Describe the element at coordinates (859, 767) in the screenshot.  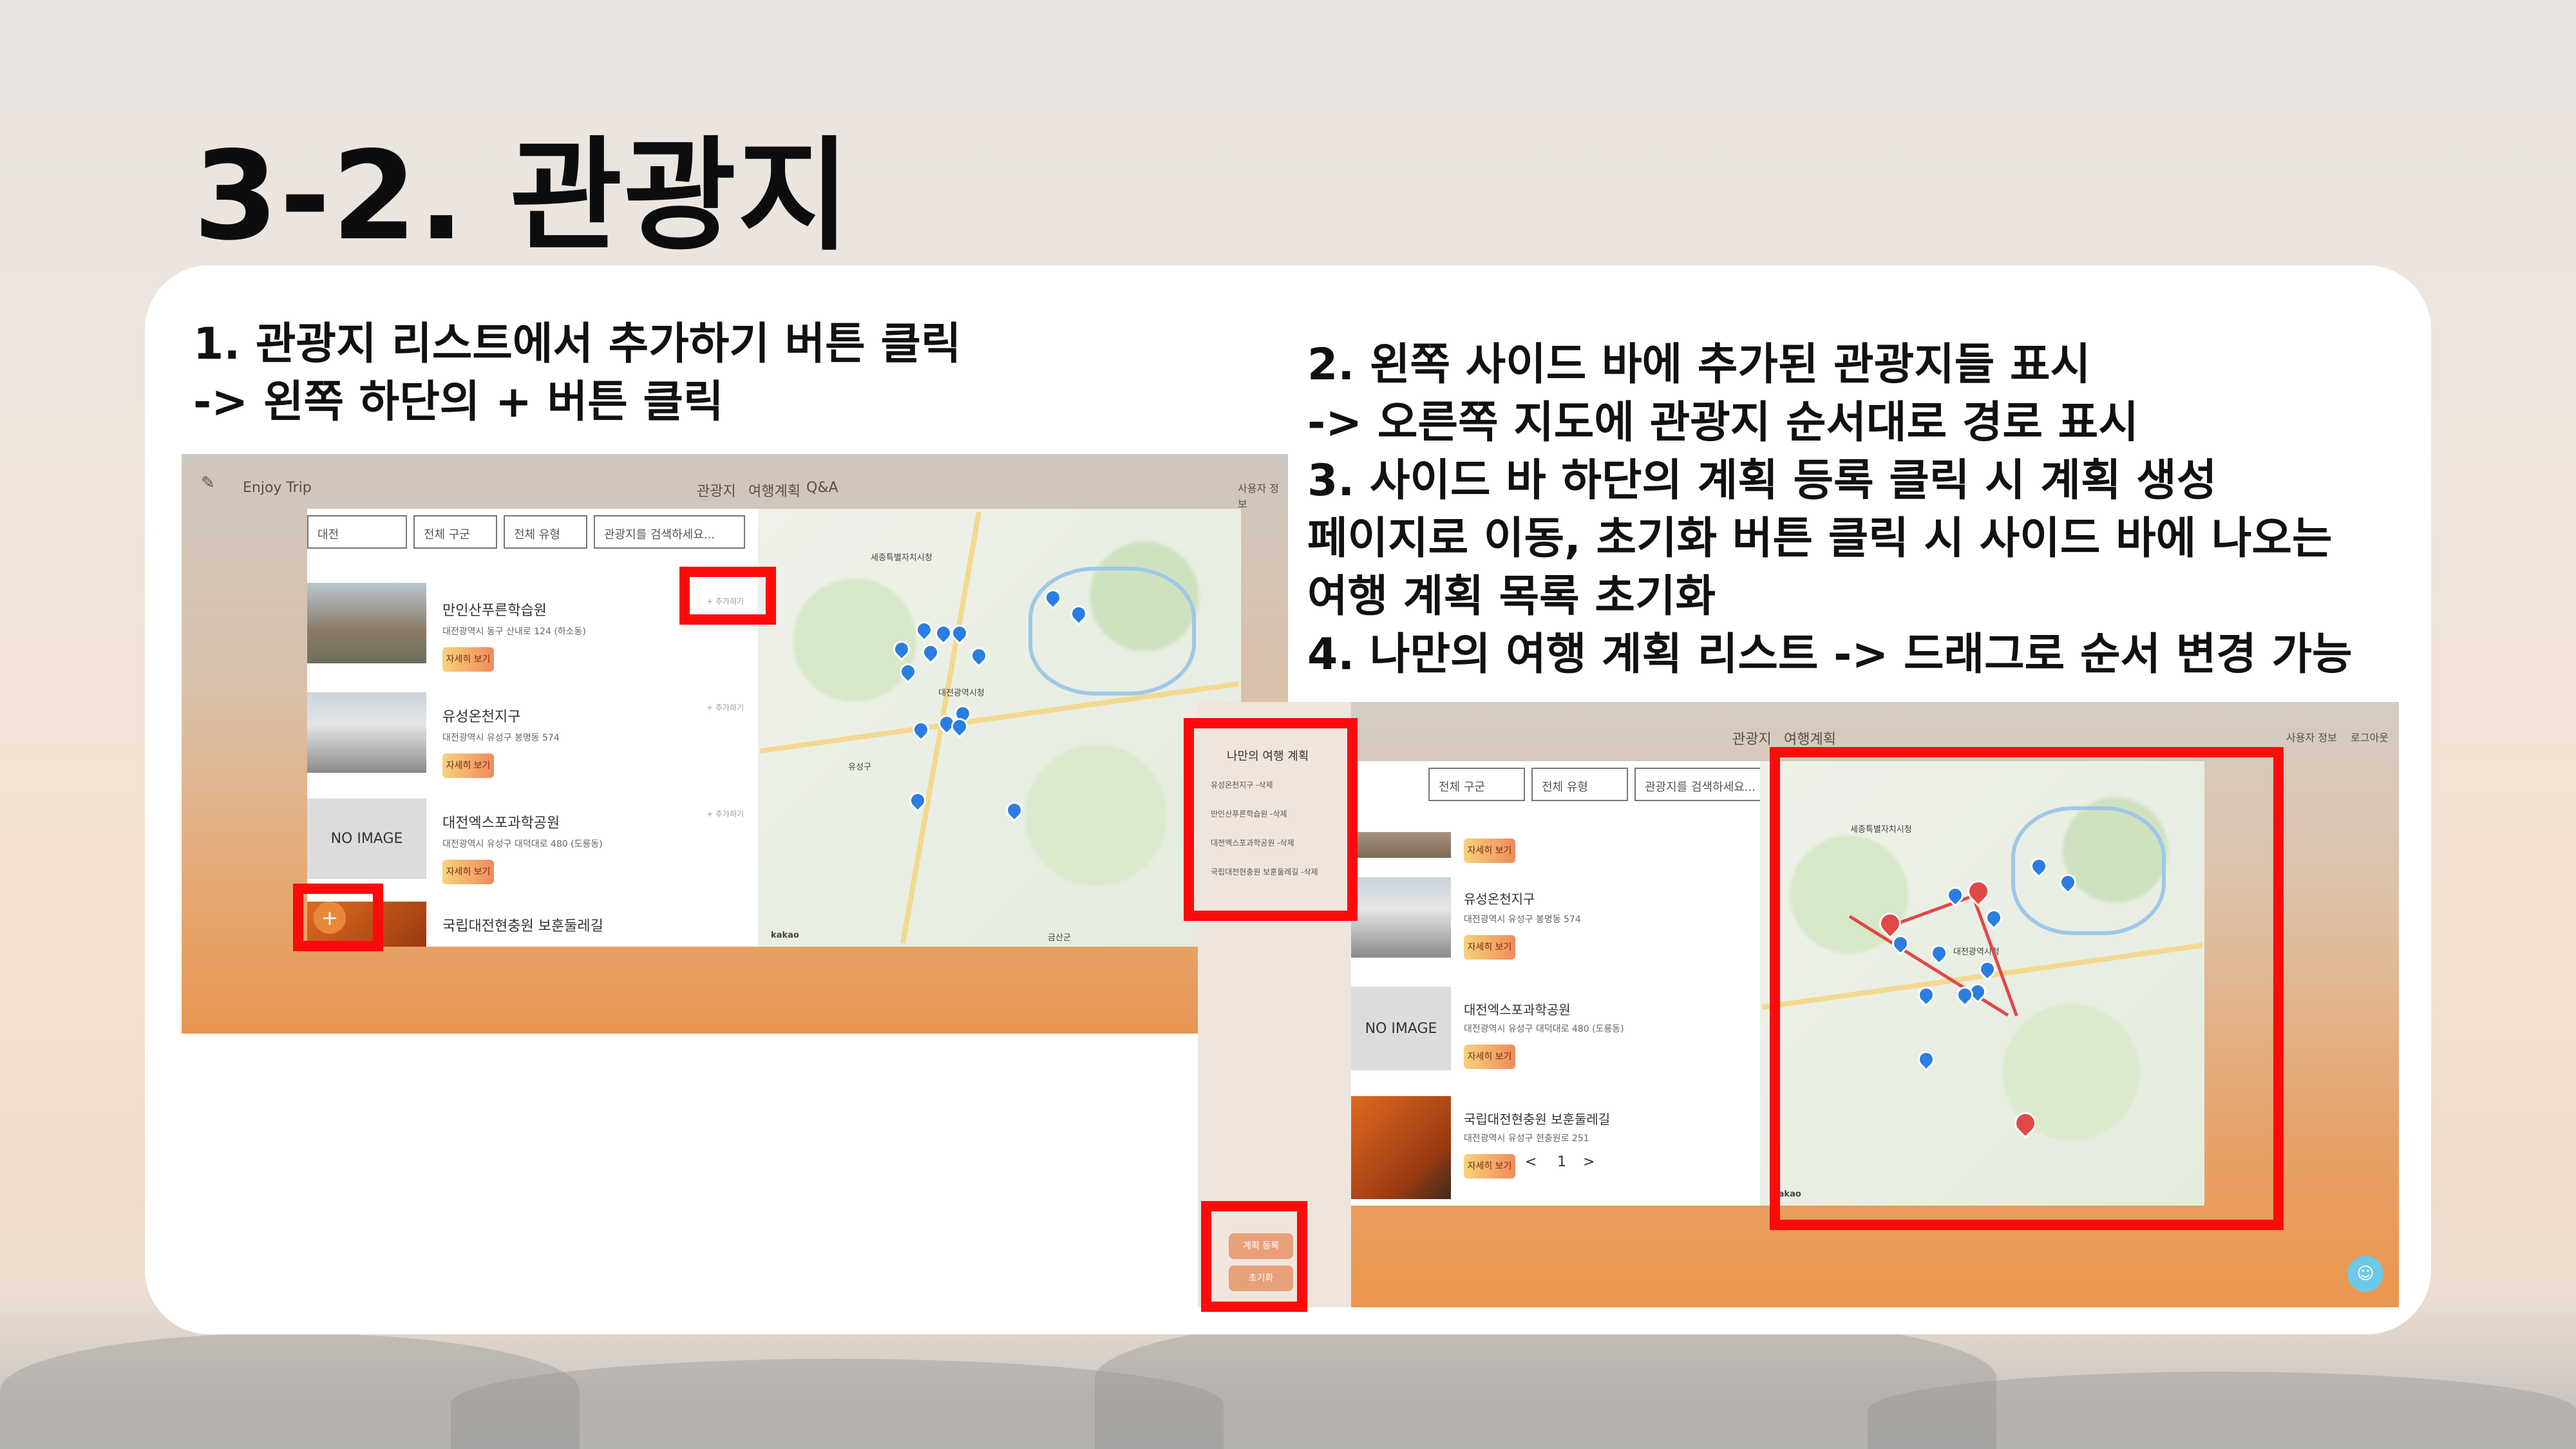
I see `map-label: 유성구` at that location.